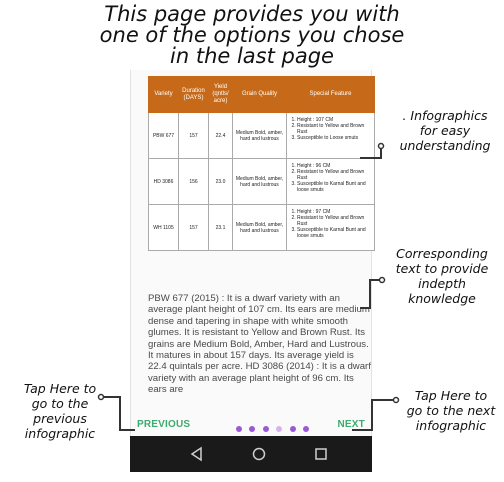 The image size is (504, 482). Describe the element at coordinates (274, 425) in the screenshot. I see `page-indicator` at that location.